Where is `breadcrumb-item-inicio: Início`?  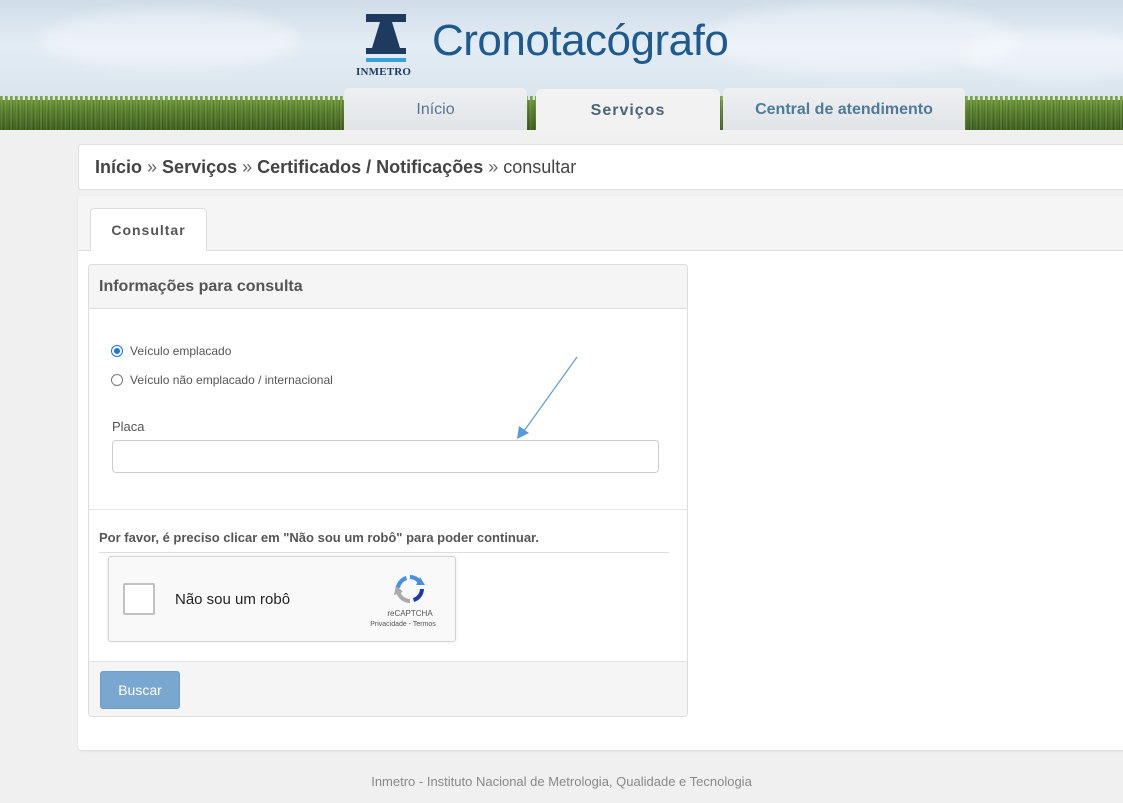 breadcrumb-item-inicio: Início is located at coordinates (118, 167).